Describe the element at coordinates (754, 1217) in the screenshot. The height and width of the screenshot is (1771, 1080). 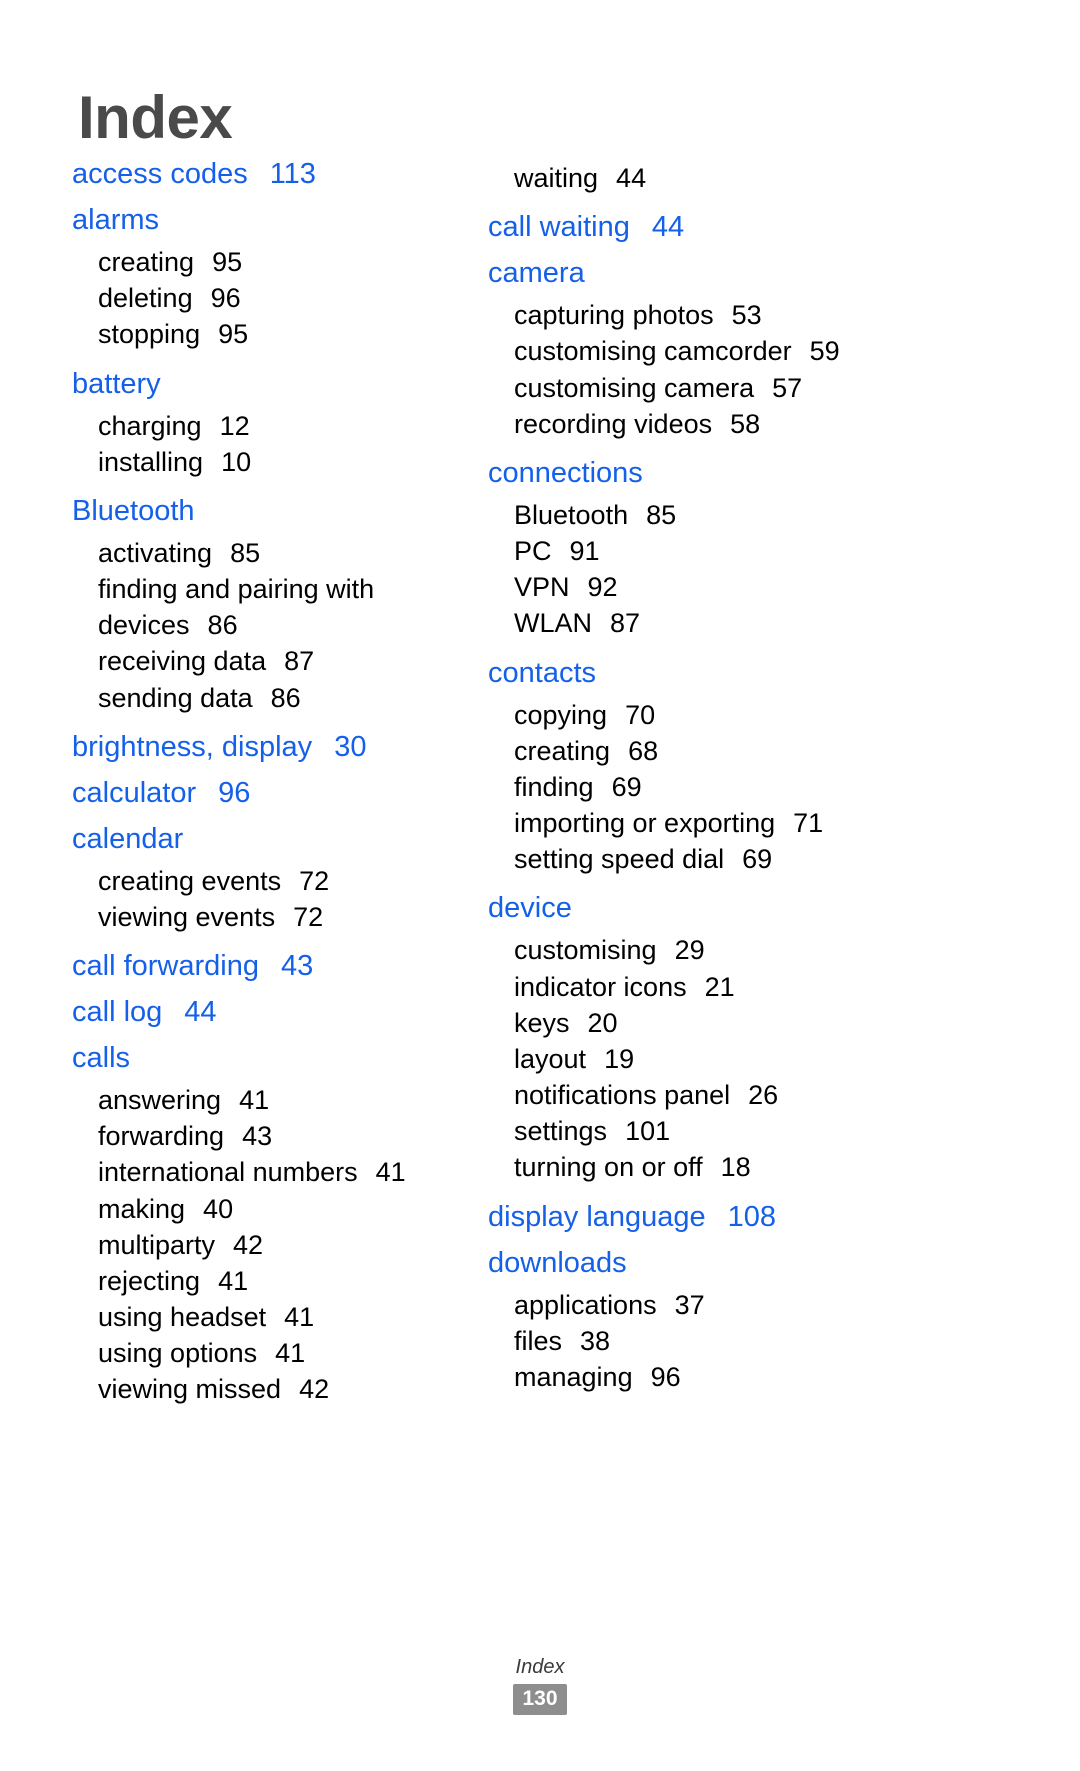
I see `index-entry-heading: display language 108` at that location.